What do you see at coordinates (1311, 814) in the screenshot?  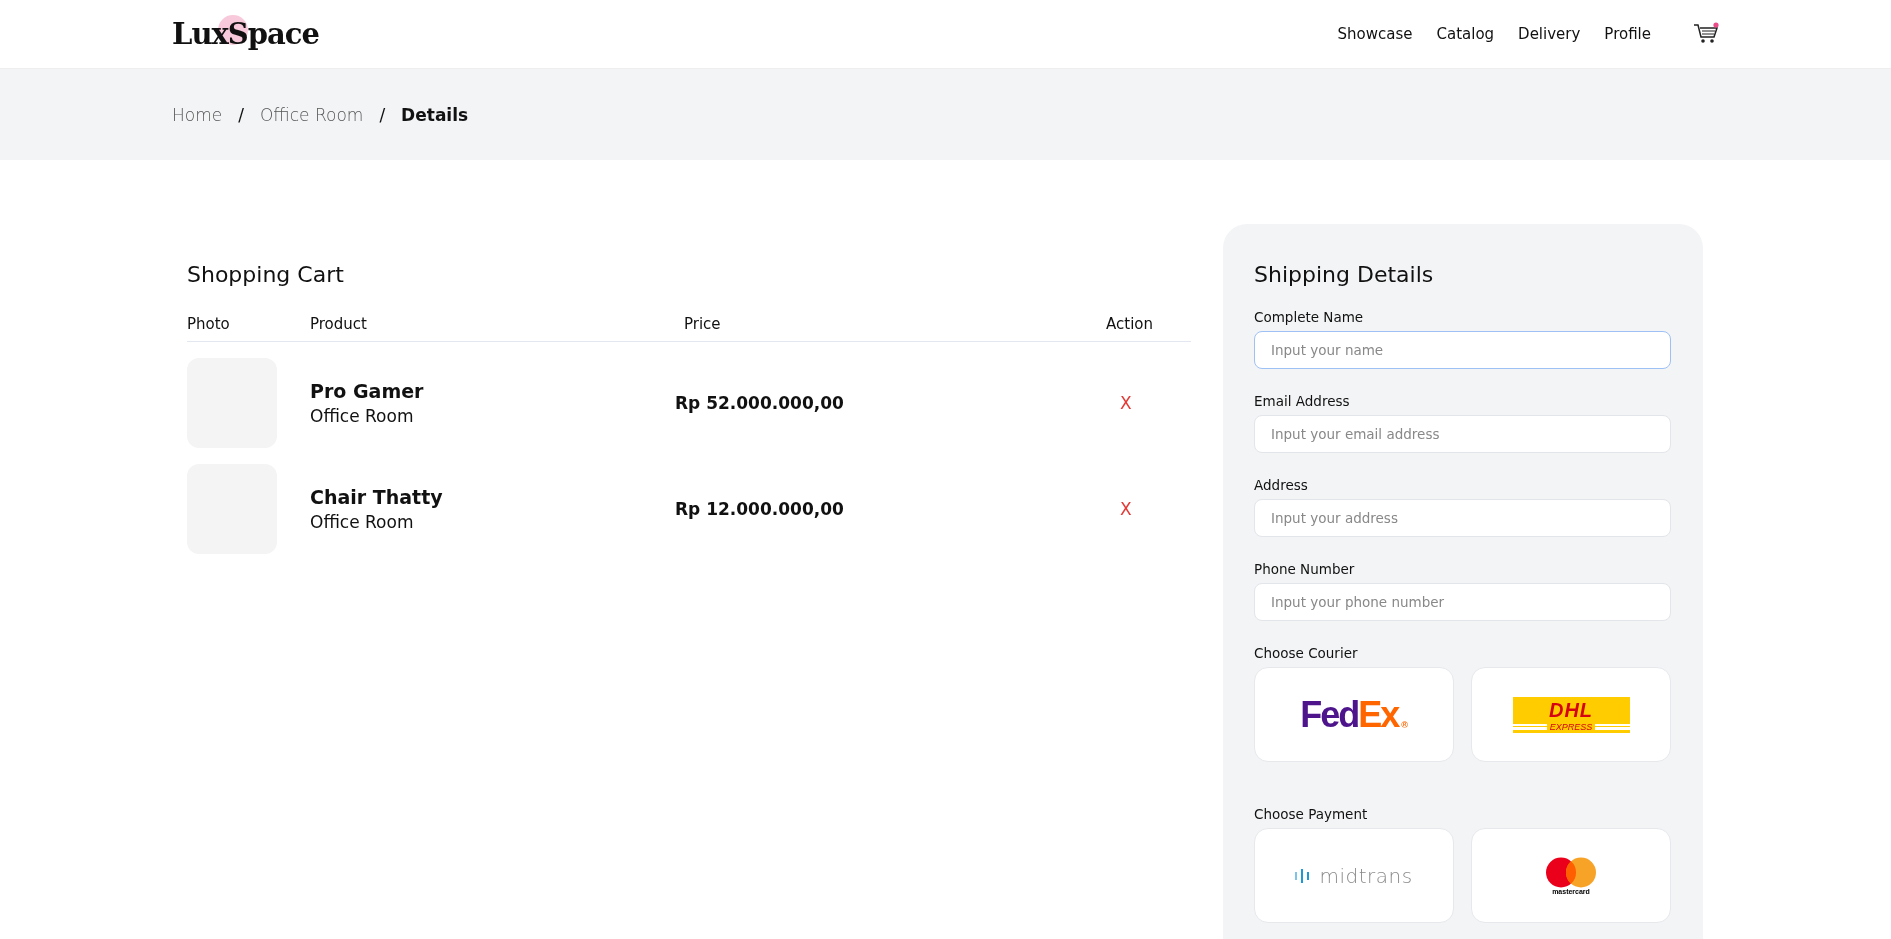 I see `section-label: Choose Payment` at bounding box center [1311, 814].